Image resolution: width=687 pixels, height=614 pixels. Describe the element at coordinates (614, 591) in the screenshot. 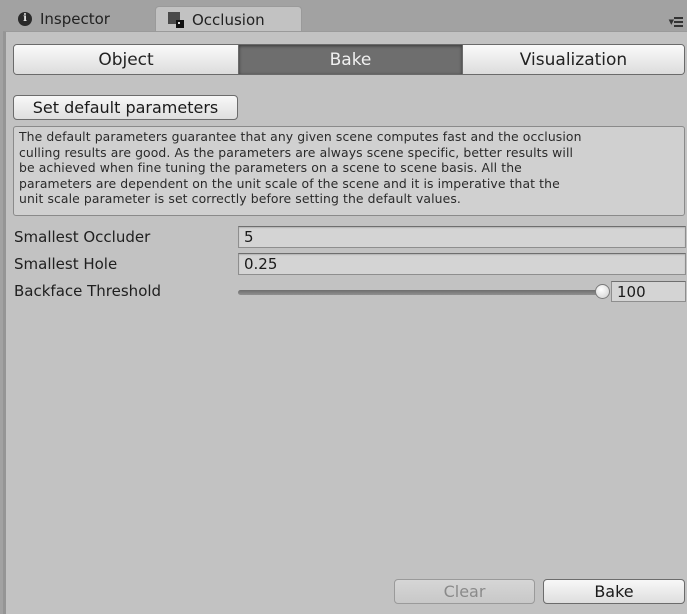

I see `bake-button: Bake` at that location.